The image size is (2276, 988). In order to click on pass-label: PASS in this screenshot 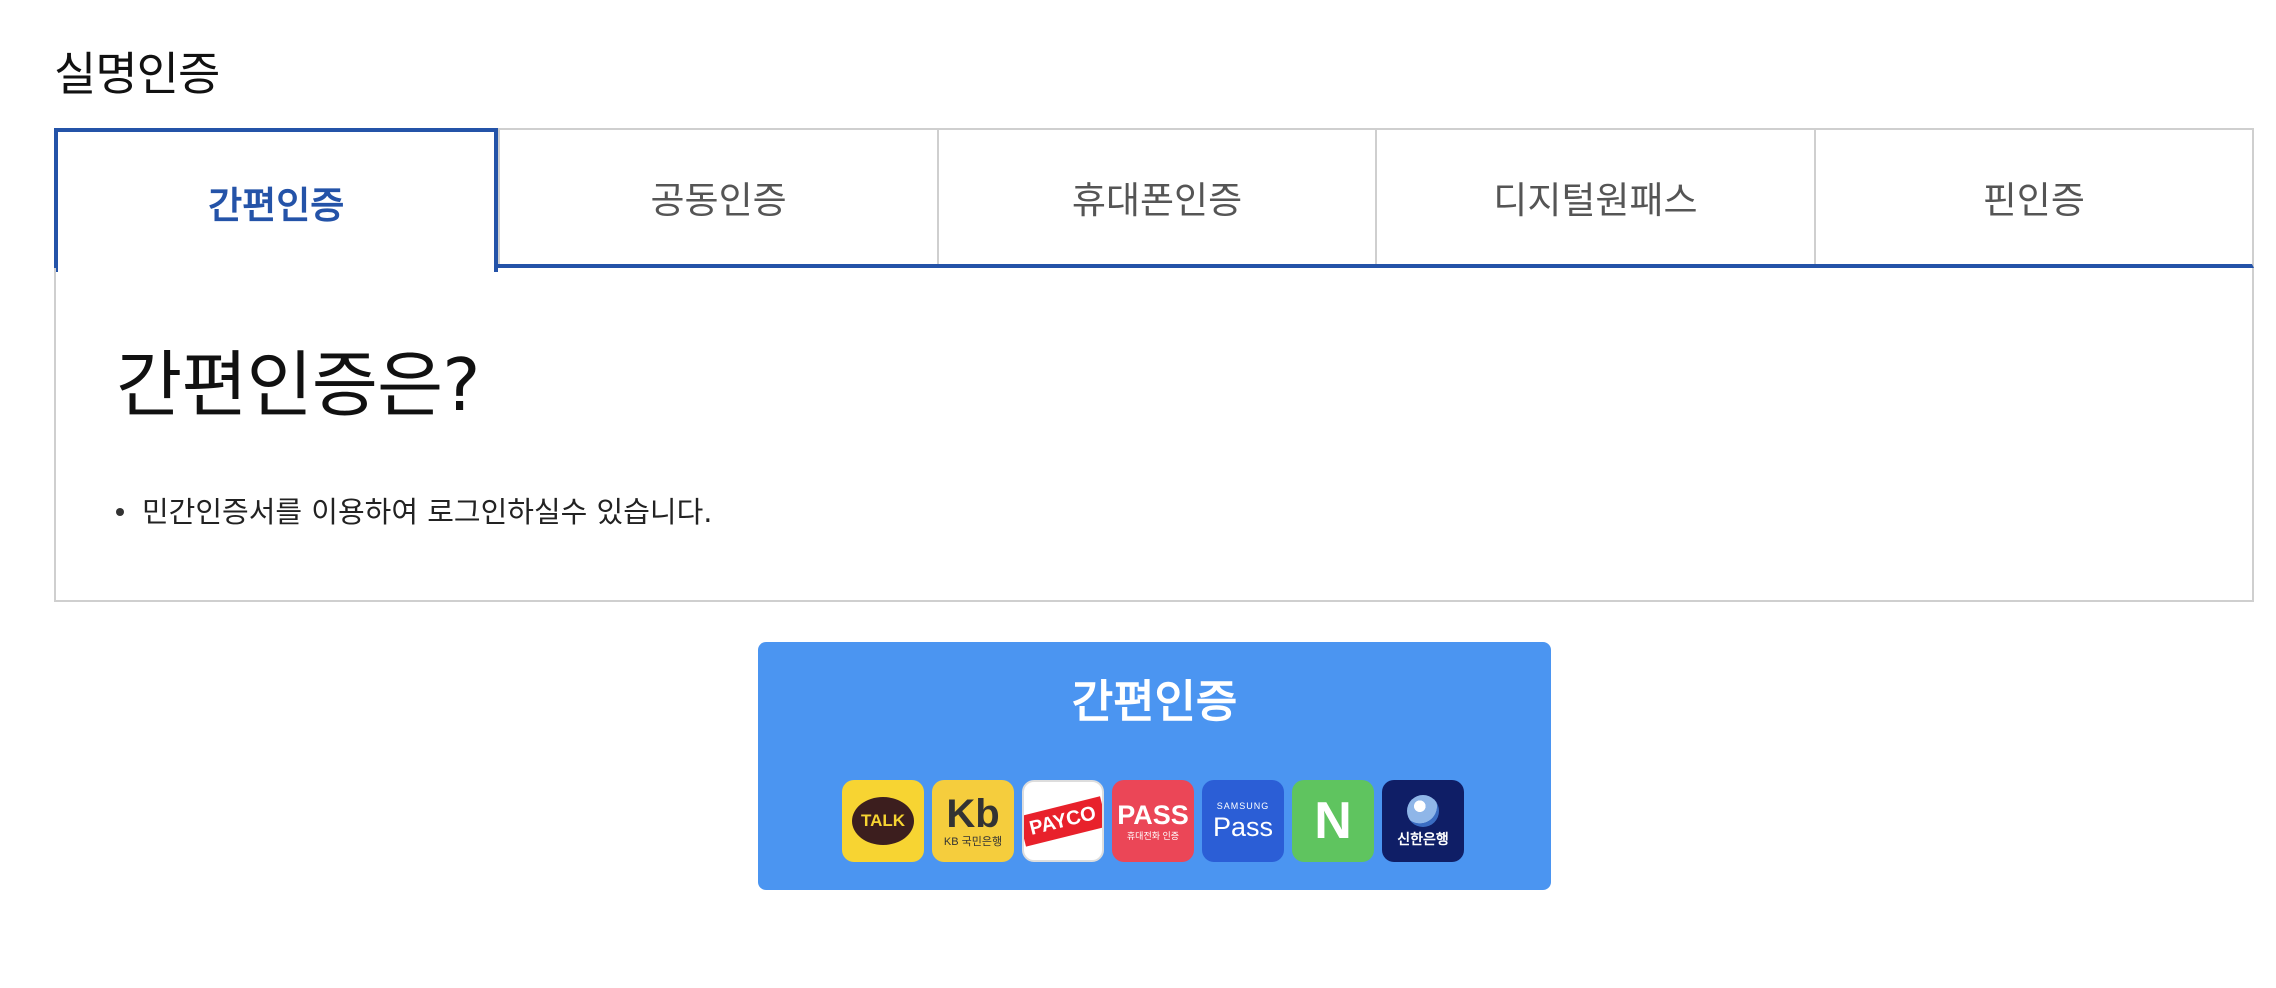, I will do `click(1153, 815)`.